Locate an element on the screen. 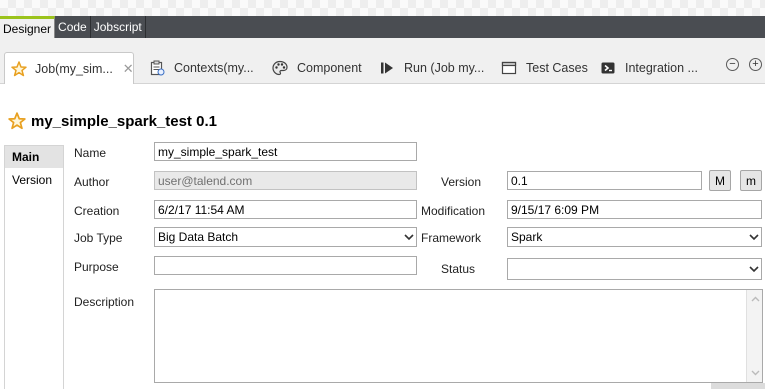 The width and height of the screenshot is (765, 389). version-field: 0.1 is located at coordinates (604, 180).